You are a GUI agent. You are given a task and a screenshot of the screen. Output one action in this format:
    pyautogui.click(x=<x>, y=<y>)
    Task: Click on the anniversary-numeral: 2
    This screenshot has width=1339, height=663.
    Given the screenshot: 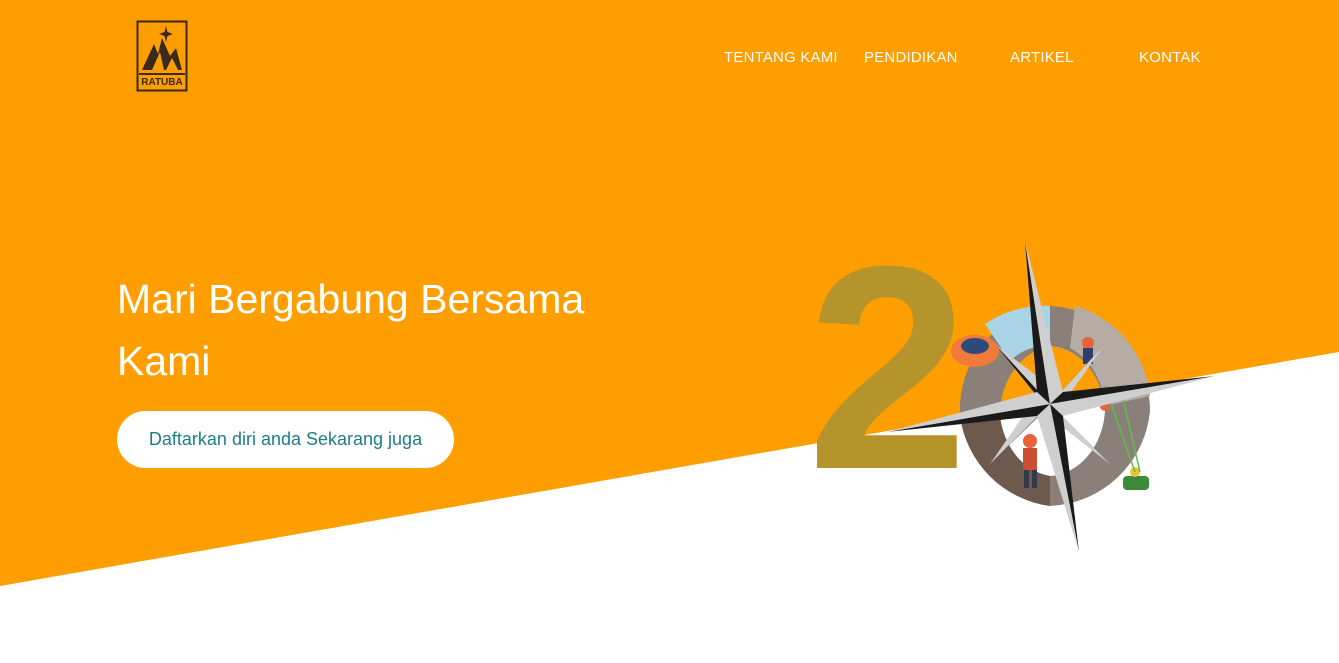 What is the action you would take?
    pyautogui.click(x=887, y=383)
    